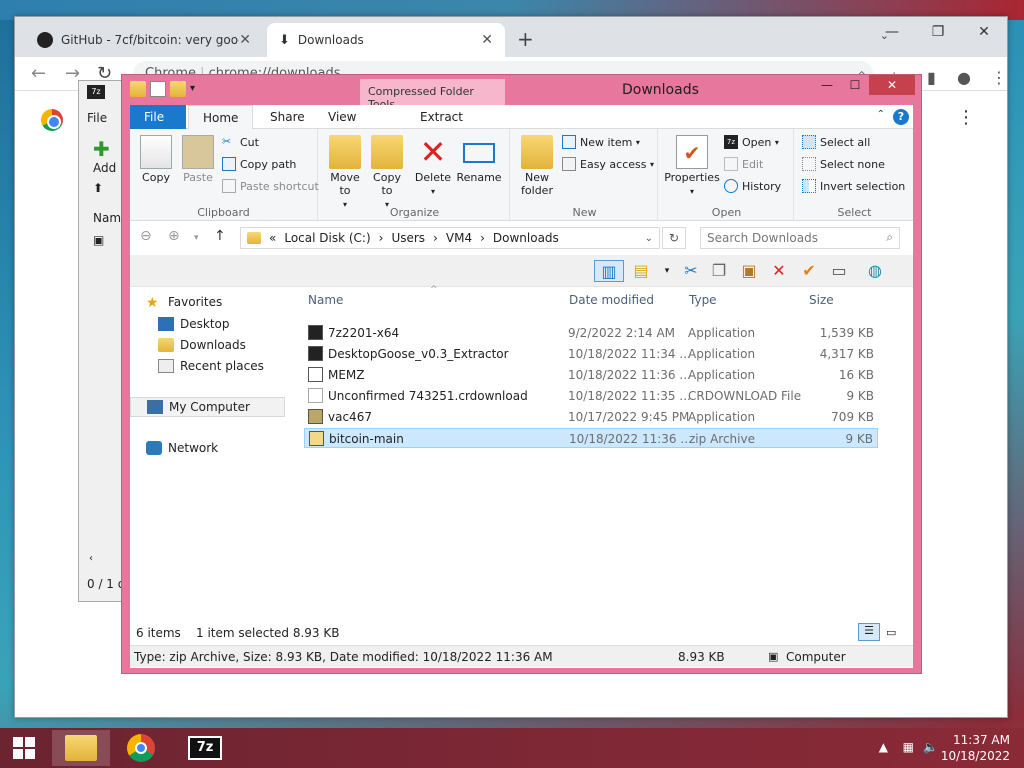 This screenshot has height=768, width=1024. What do you see at coordinates (221, 117) in the screenshot?
I see `tab-home: Home` at bounding box center [221, 117].